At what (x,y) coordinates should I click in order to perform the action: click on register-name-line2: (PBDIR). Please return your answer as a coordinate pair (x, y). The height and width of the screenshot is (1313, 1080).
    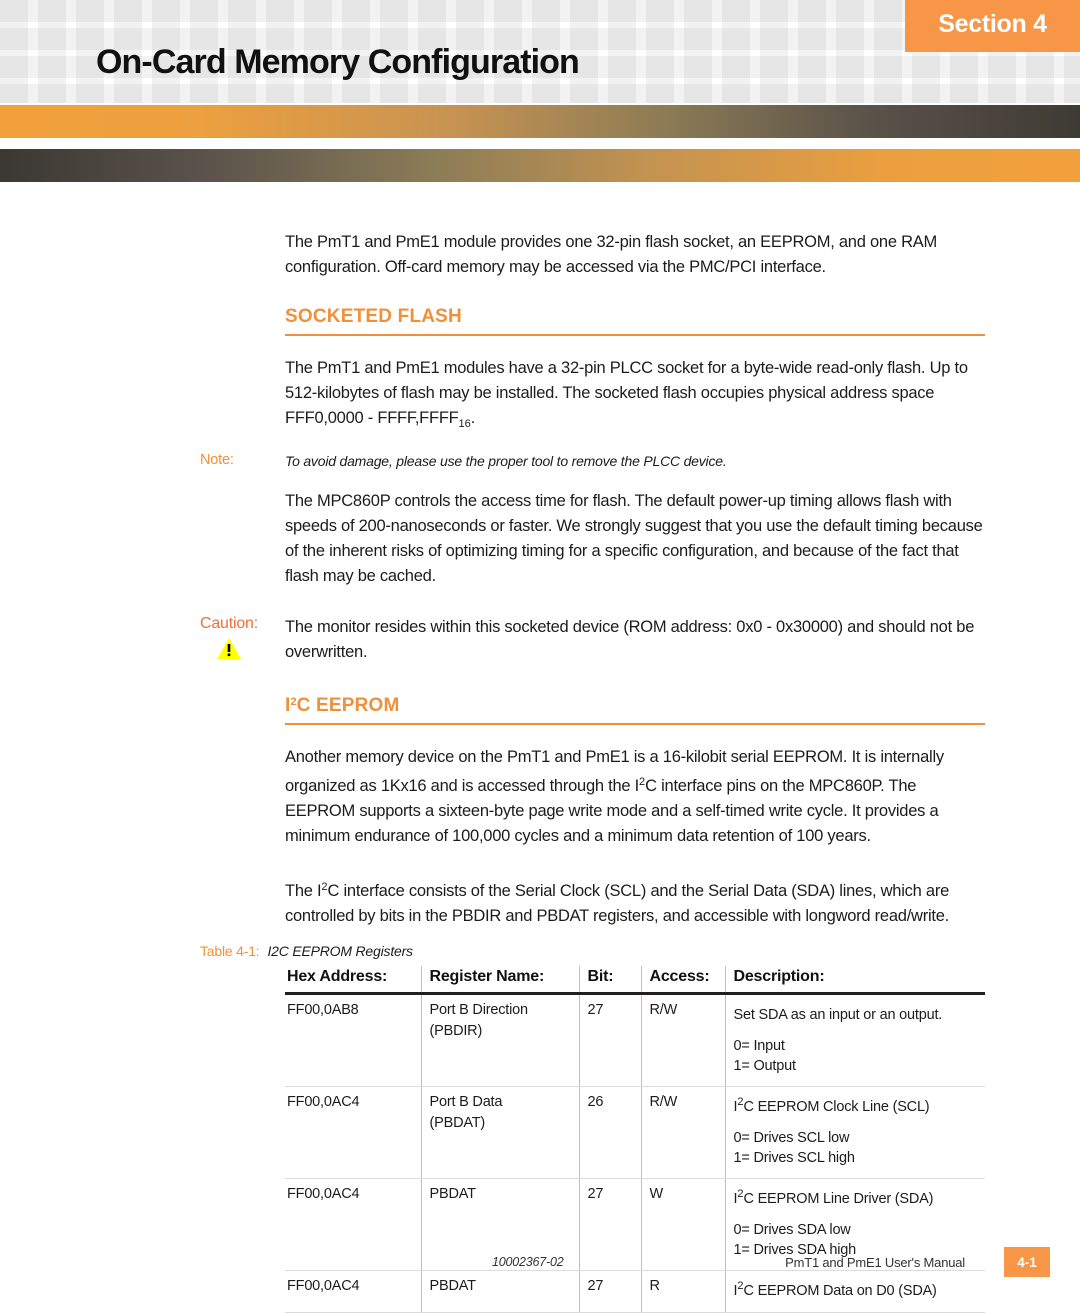
    Looking at the image, I should click on (456, 1031).